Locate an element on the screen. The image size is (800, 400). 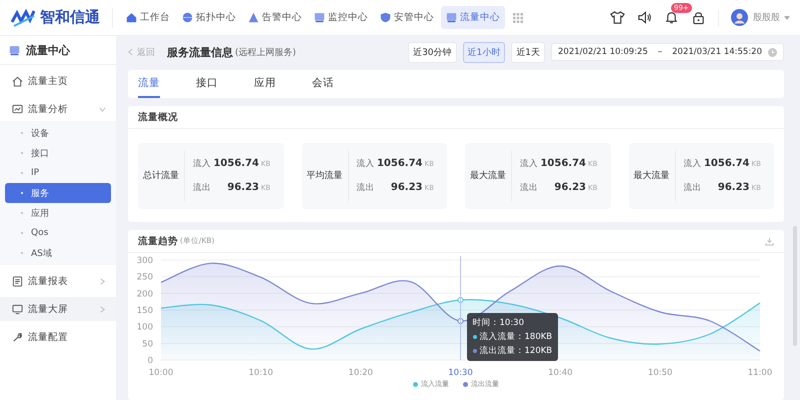
lock-icon is located at coordinates (698, 17).